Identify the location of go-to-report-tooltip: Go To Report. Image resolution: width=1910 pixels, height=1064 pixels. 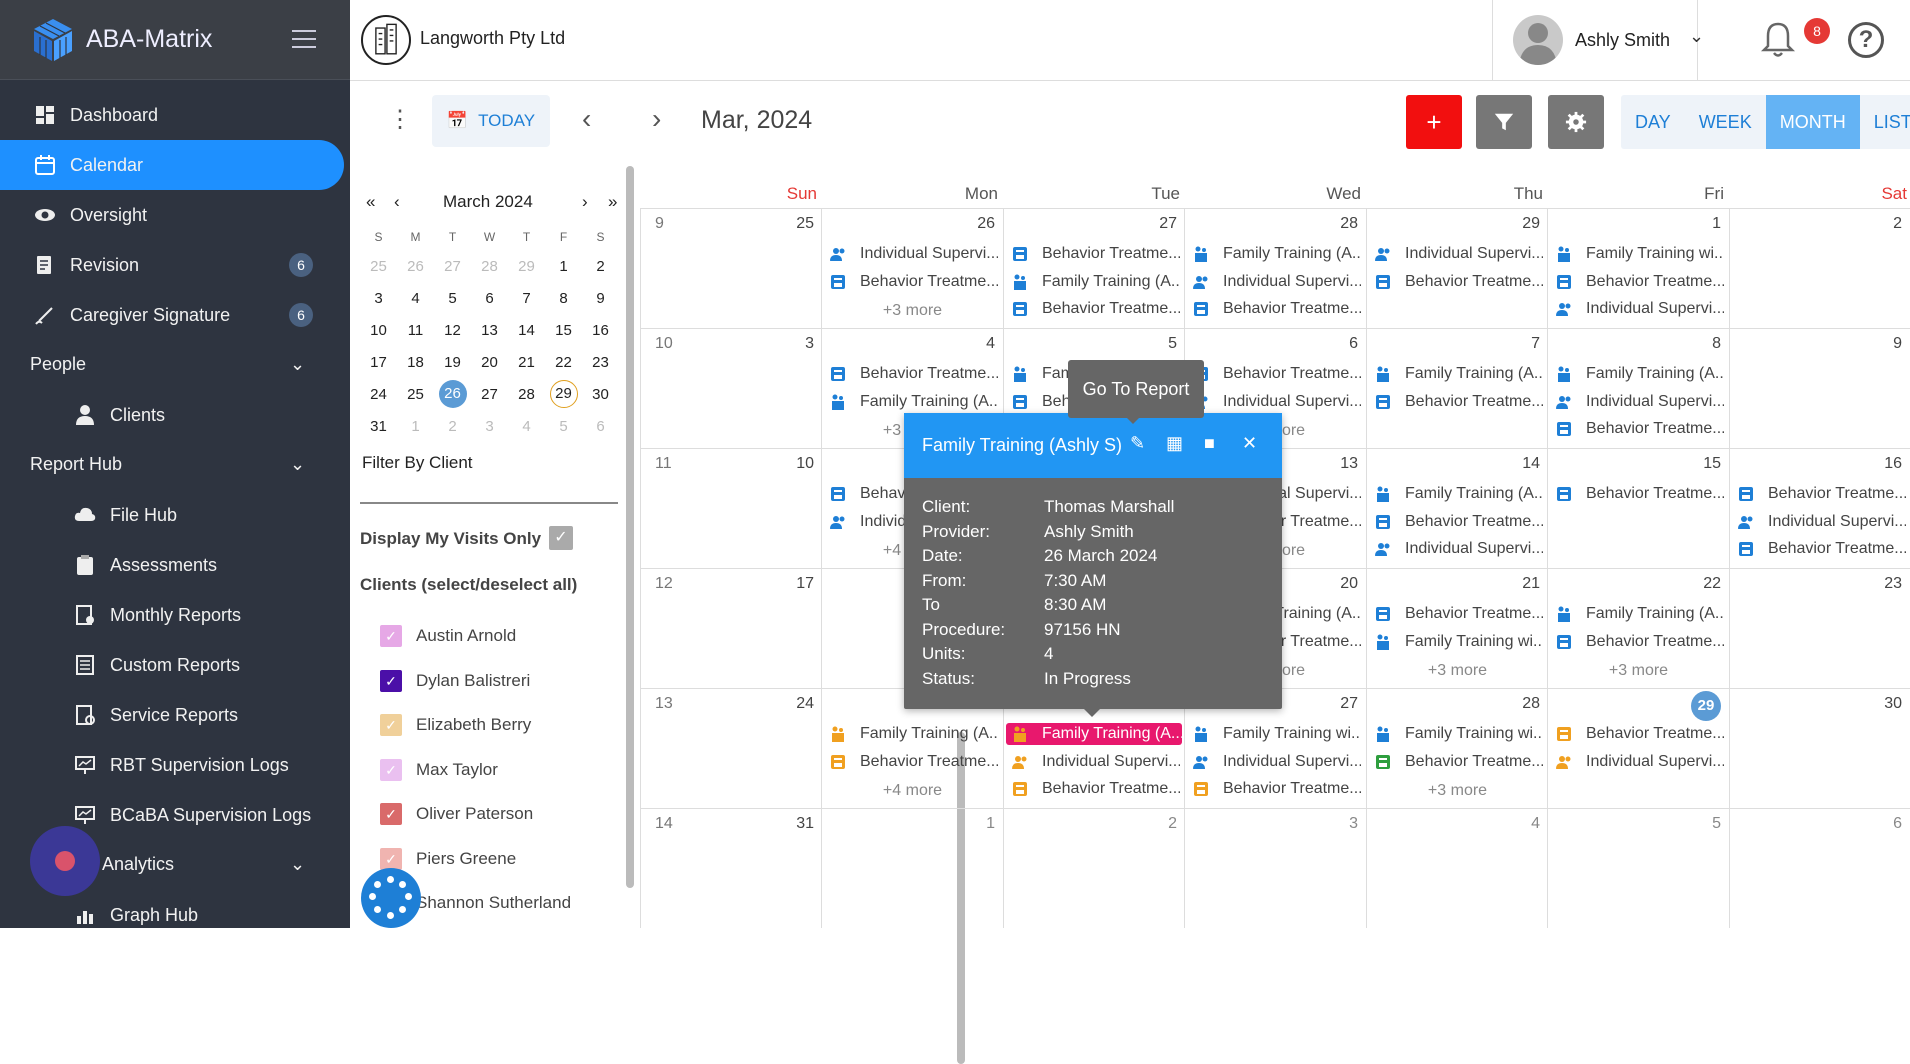
(1136, 392).